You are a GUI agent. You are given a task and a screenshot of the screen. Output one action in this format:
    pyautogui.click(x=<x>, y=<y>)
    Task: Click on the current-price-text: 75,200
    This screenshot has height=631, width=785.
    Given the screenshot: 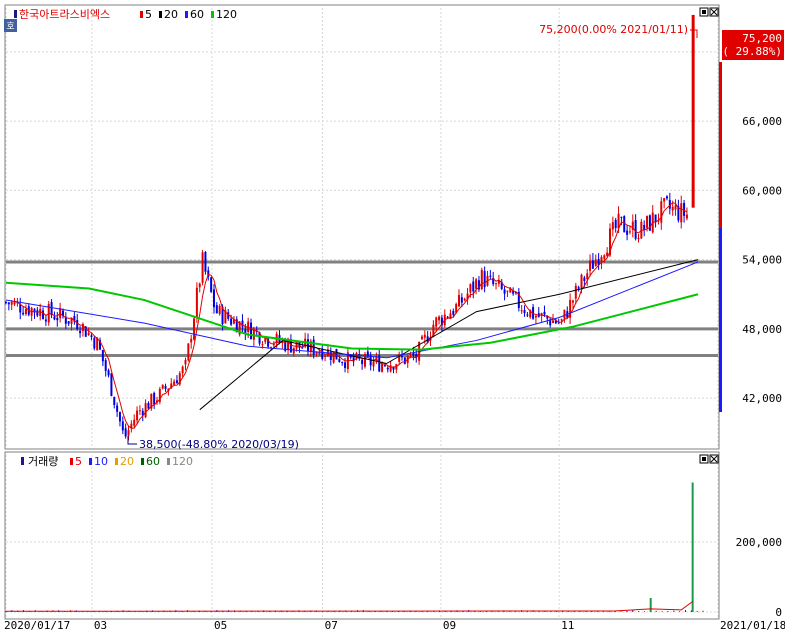 What is the action you would take?
    pyautogui.click(x=762, y=38)
    